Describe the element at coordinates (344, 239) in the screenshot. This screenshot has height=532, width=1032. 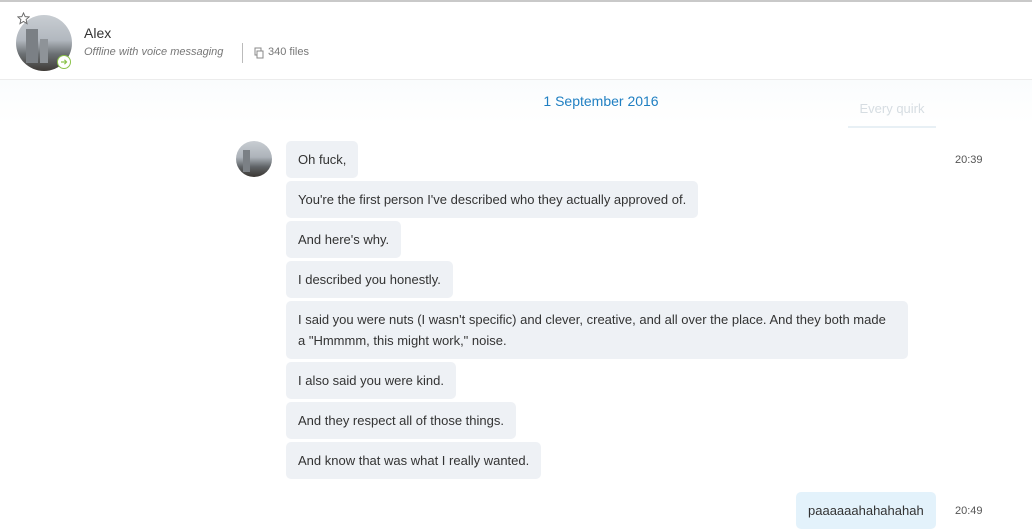
I see `message-bubble: And here's why.` at that location.